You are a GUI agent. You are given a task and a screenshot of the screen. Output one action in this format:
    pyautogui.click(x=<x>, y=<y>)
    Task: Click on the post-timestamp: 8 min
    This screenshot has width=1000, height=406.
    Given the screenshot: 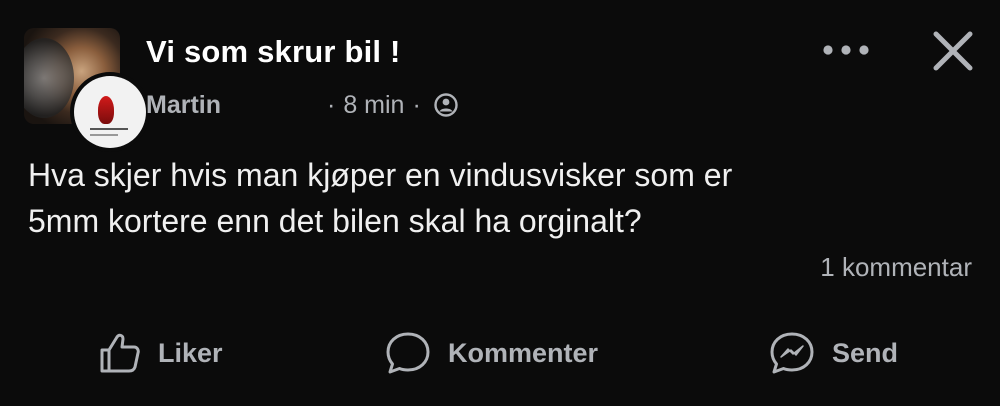 What is the action you would take?
    pyautogui.click(x=373, y=105)
    